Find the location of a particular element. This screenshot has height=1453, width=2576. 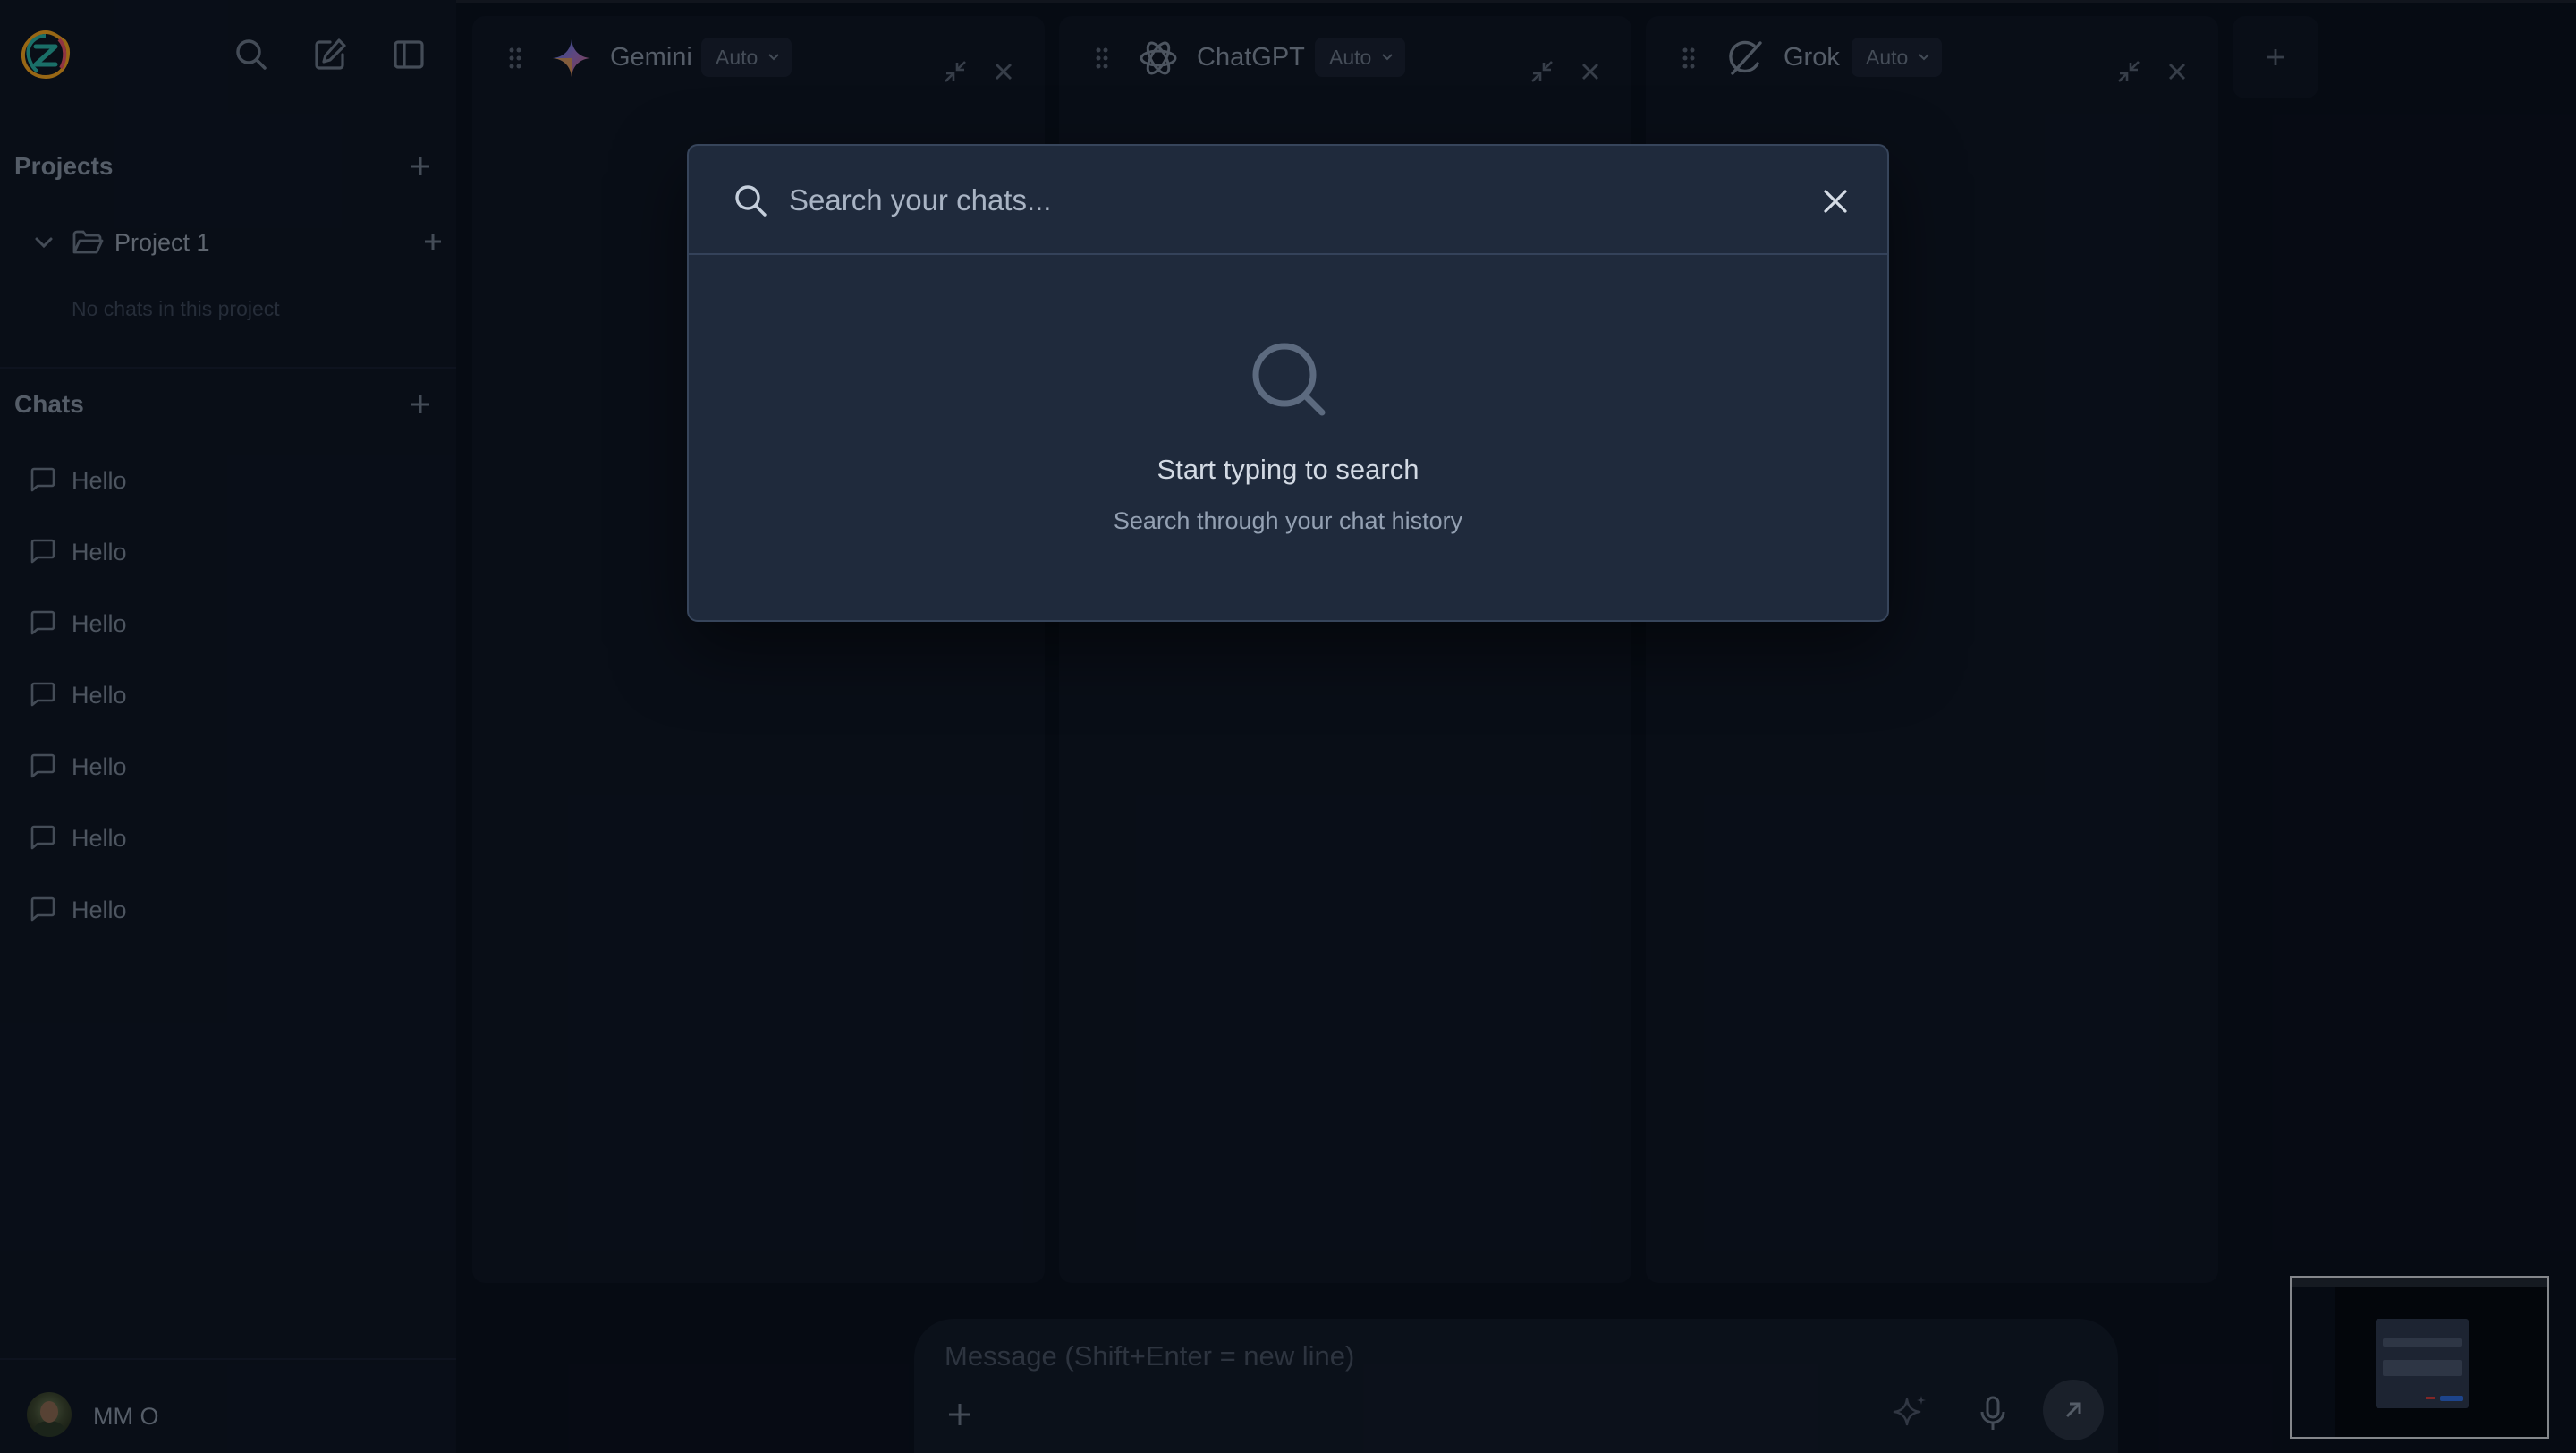

close-search-button is located at coordinates (1835, 201).